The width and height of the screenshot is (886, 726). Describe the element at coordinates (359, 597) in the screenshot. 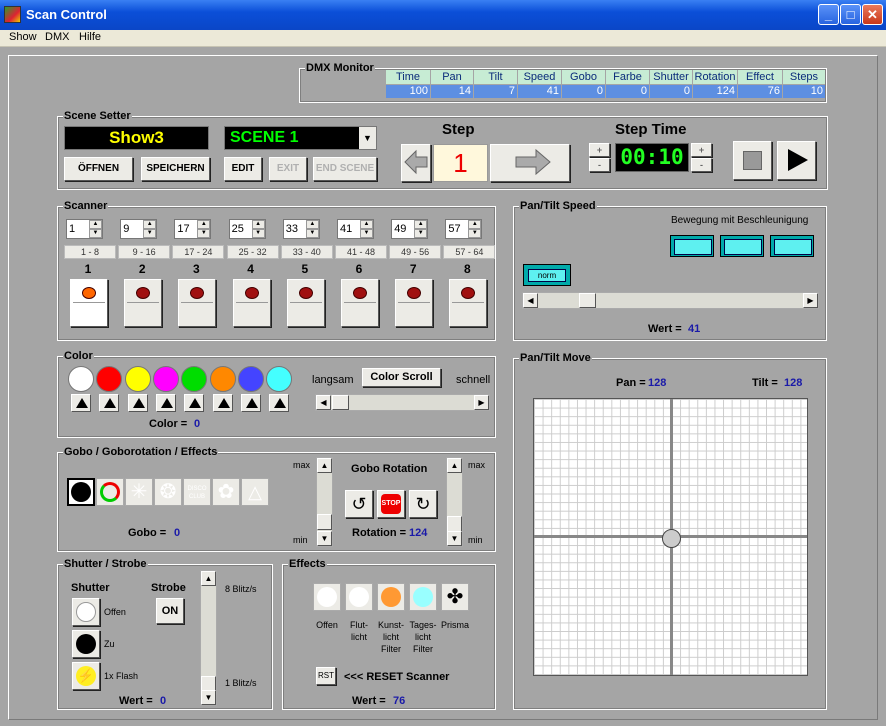

I see `effect-floodlight-button` at that location.